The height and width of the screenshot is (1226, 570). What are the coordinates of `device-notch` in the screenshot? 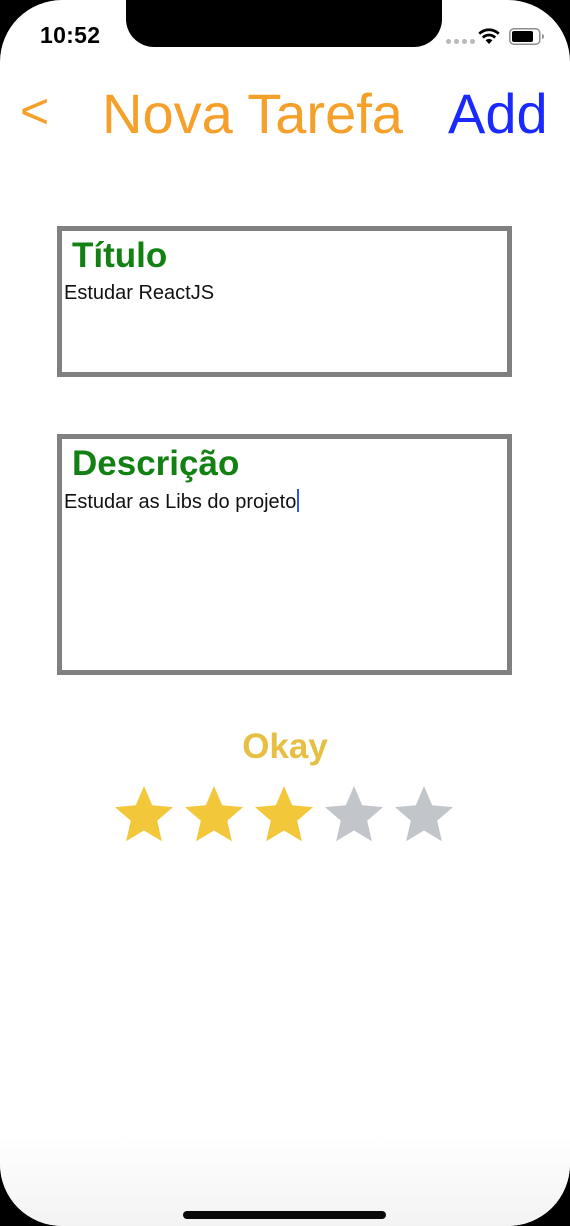 It's located at (284, 23).